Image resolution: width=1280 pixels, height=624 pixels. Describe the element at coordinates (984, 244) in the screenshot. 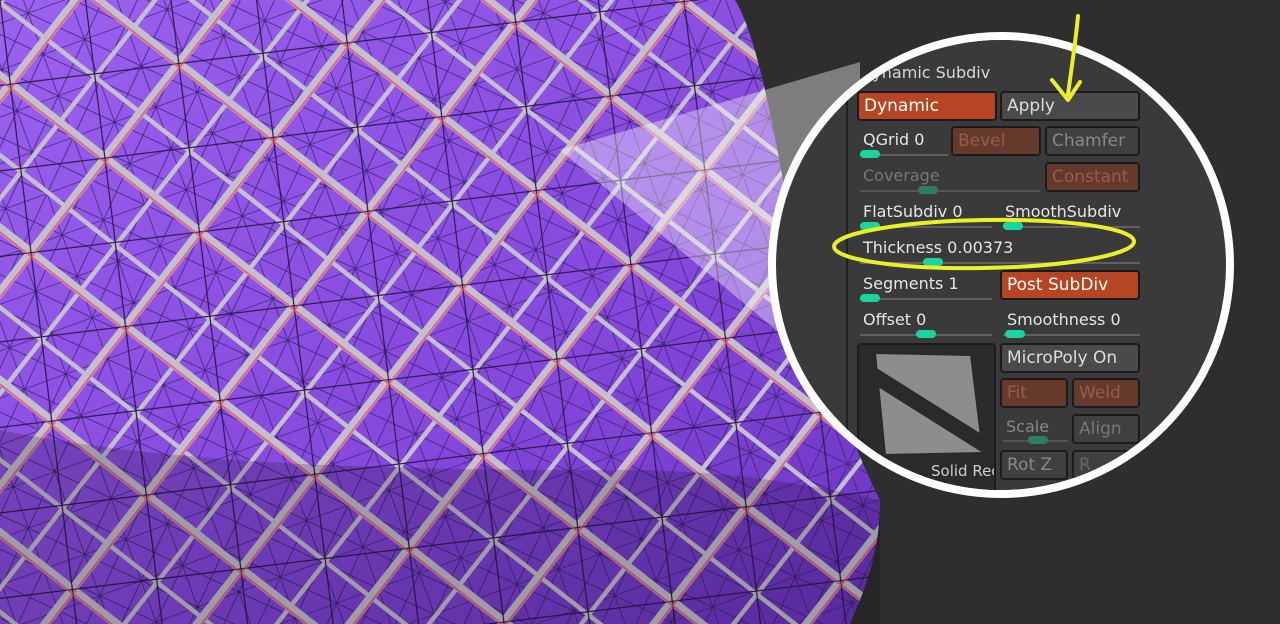

I see `thickness-highlight-ellipse` at that location.